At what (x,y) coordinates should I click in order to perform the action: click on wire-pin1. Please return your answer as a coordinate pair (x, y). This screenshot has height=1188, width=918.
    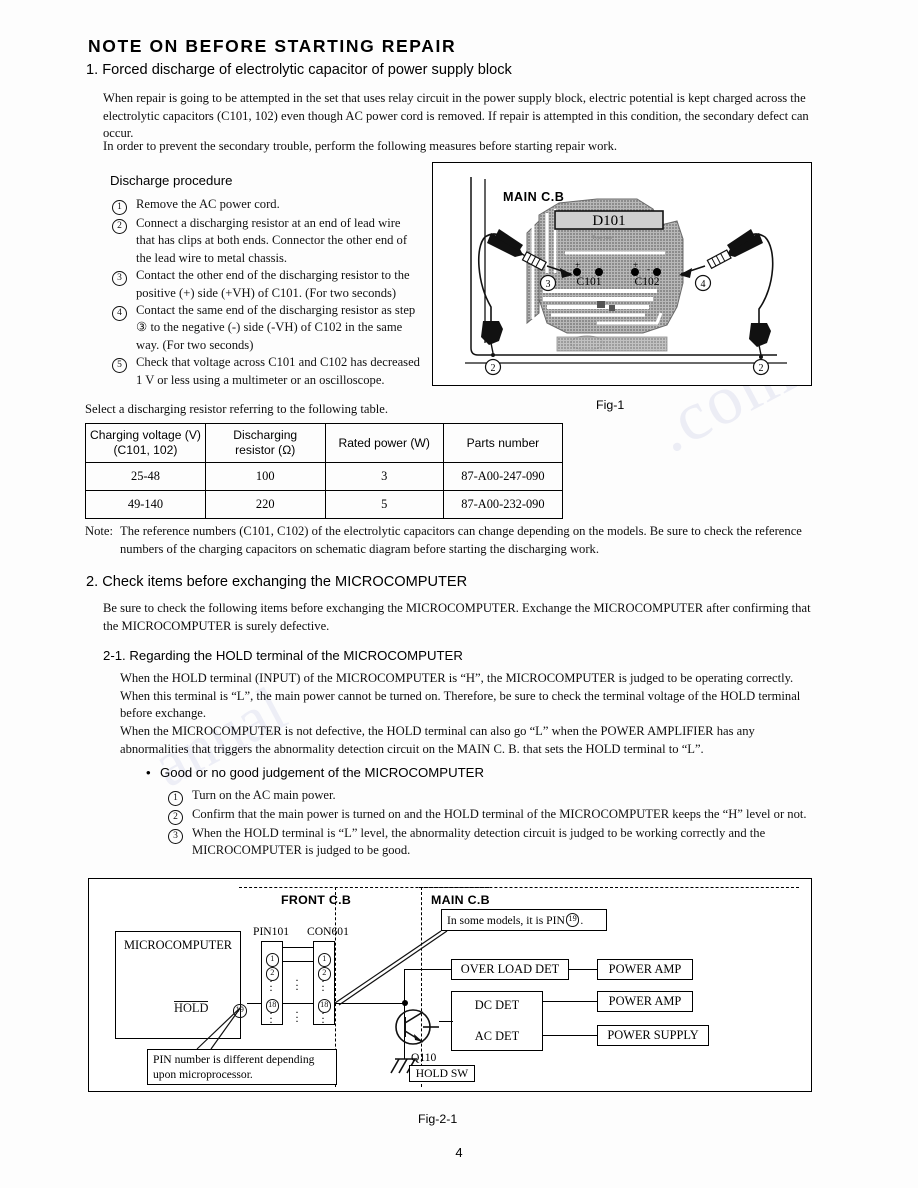
    Looking at the image, I should click on (298, 948).